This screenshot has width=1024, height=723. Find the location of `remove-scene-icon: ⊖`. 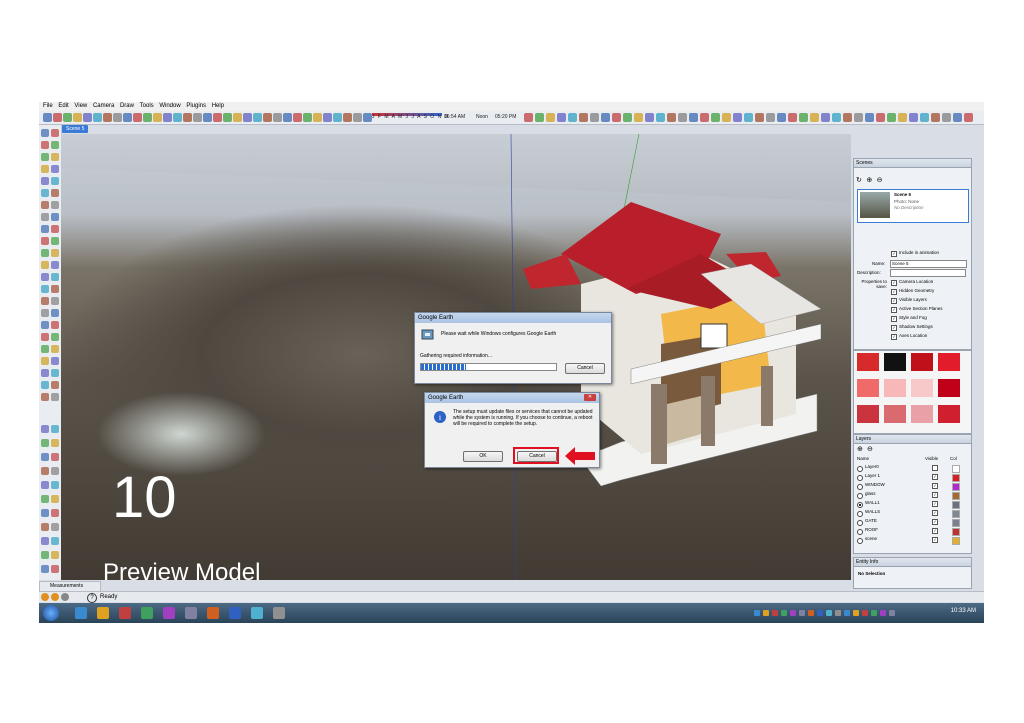

remove-scene-icon: ⊖ is located at coordinates (880, 180).